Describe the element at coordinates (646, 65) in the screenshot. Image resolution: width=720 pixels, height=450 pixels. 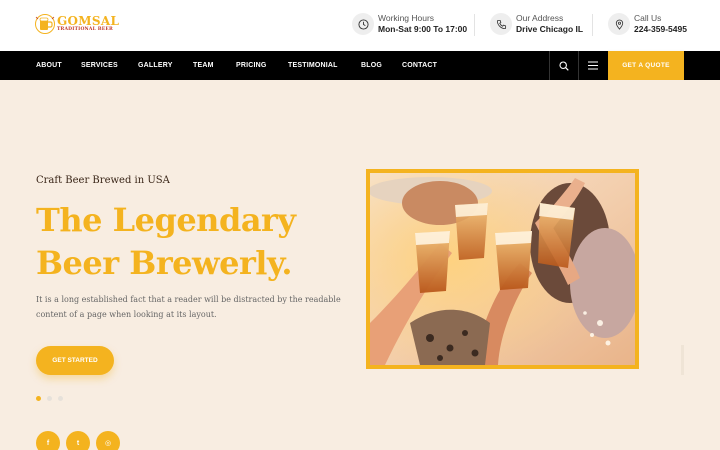
I see `get-a-quote-button: GET A QUOTE` at that location.